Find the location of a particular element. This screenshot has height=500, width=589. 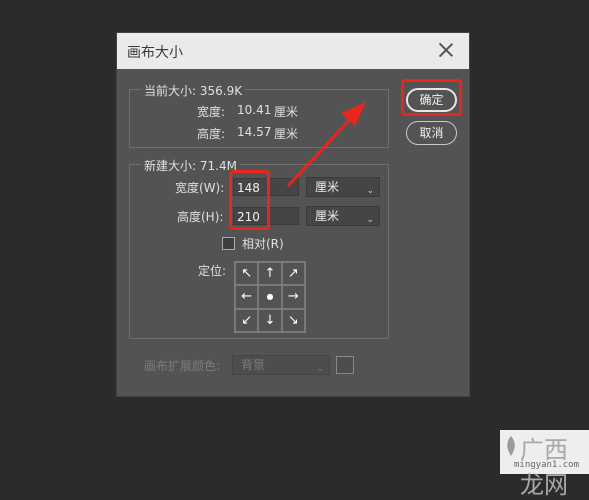

watermark-url: mingyan1.com is located at coordinates (547, 465).